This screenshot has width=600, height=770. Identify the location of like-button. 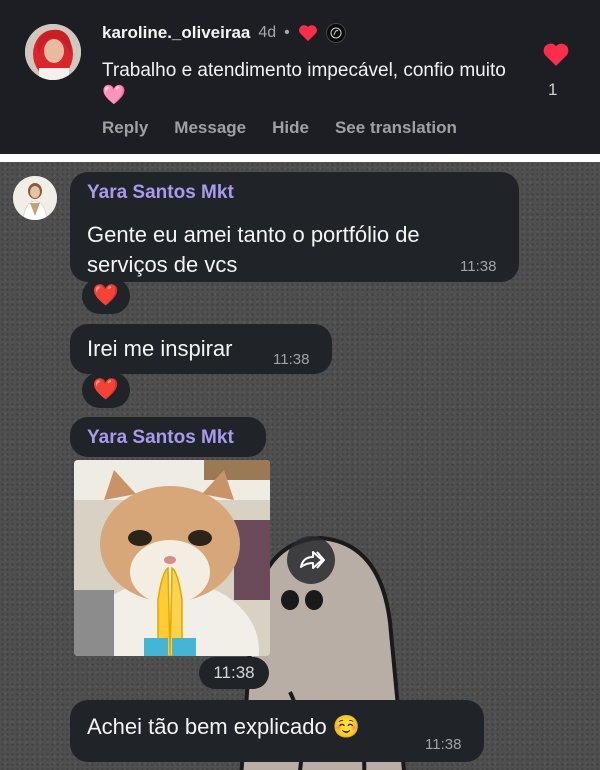
(556, 57).